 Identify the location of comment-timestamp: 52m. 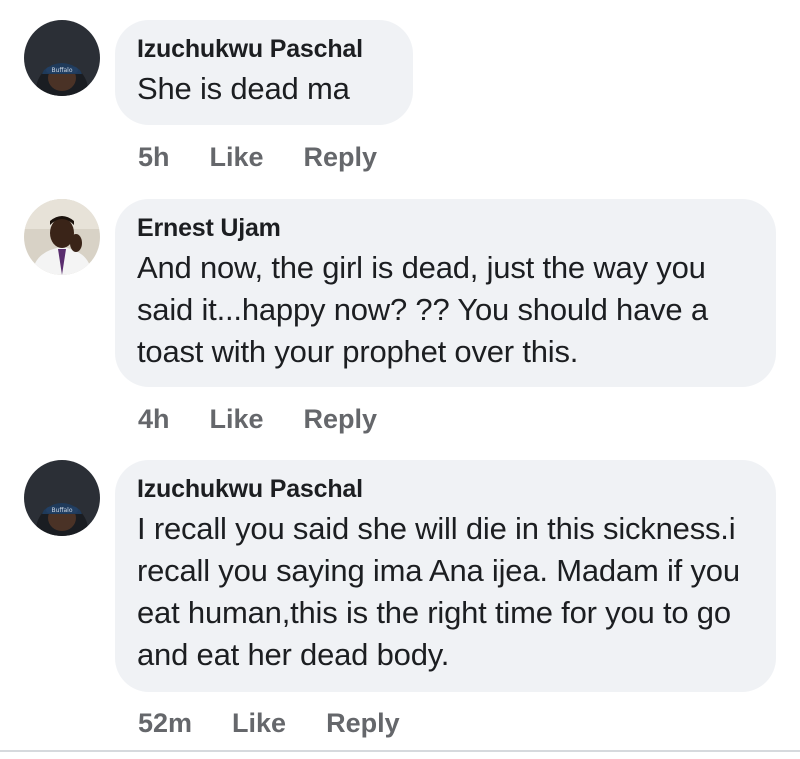
(165, 723).